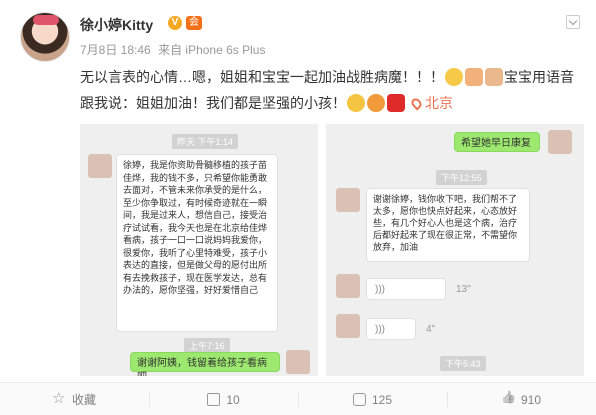 Image resolution: width=596 pixels, height=415 pixels. Describe the element at coordinates (463, 363) in the screenshot. I see `timestamp: 下午5:43` at that location.